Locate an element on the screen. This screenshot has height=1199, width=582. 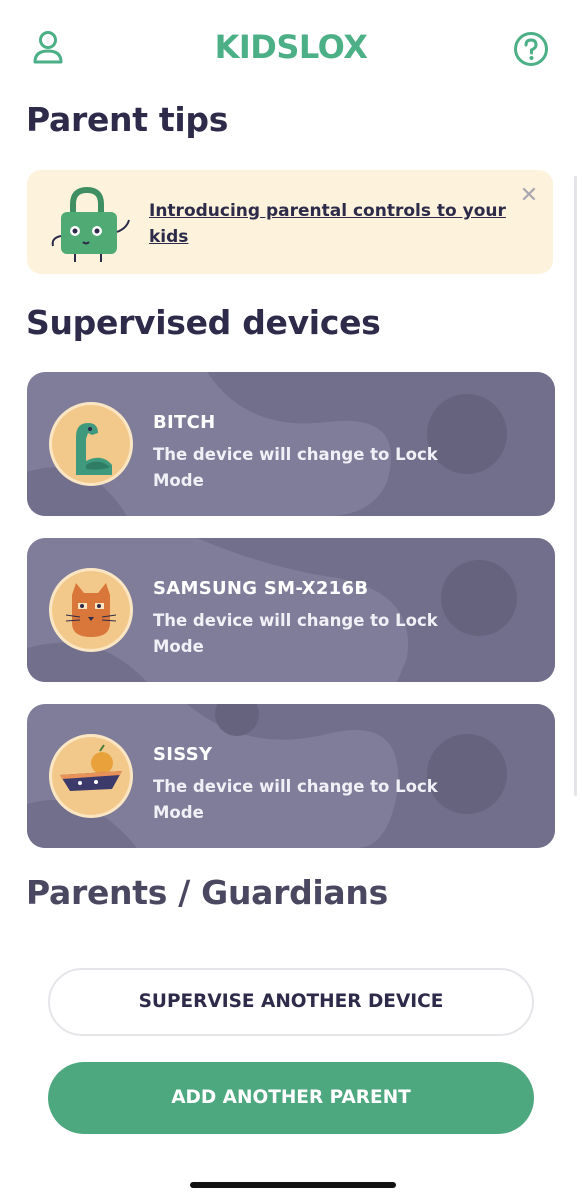
app-logo: KIDSLOX is located at coordinates (291, 47).